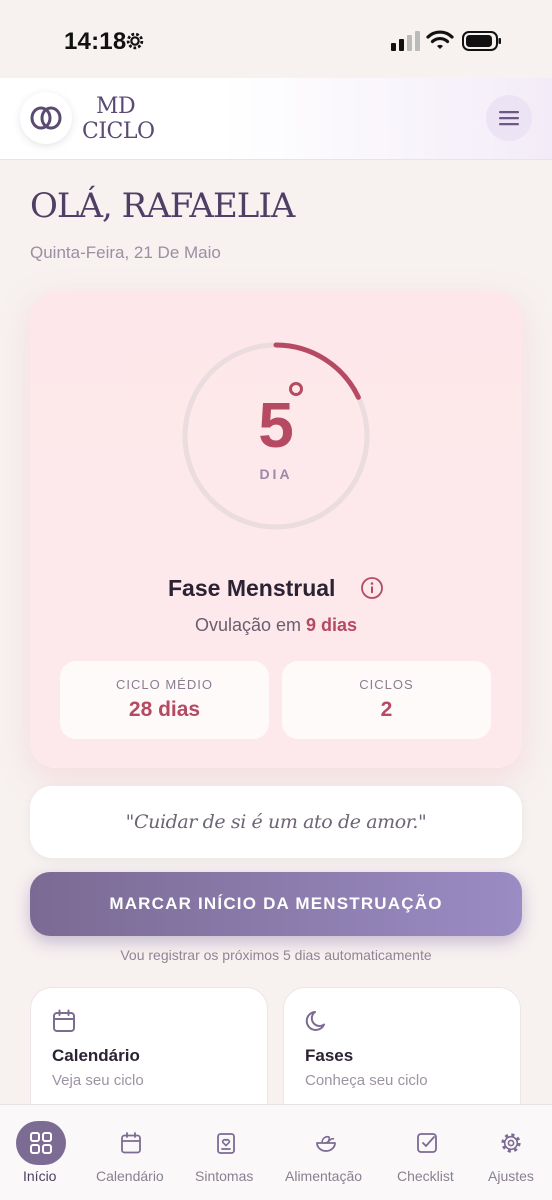  I want to click on mark-period-start-button: MARCAR INÍCIO DA MENSTRUAÇÃO, so click(276, 904).